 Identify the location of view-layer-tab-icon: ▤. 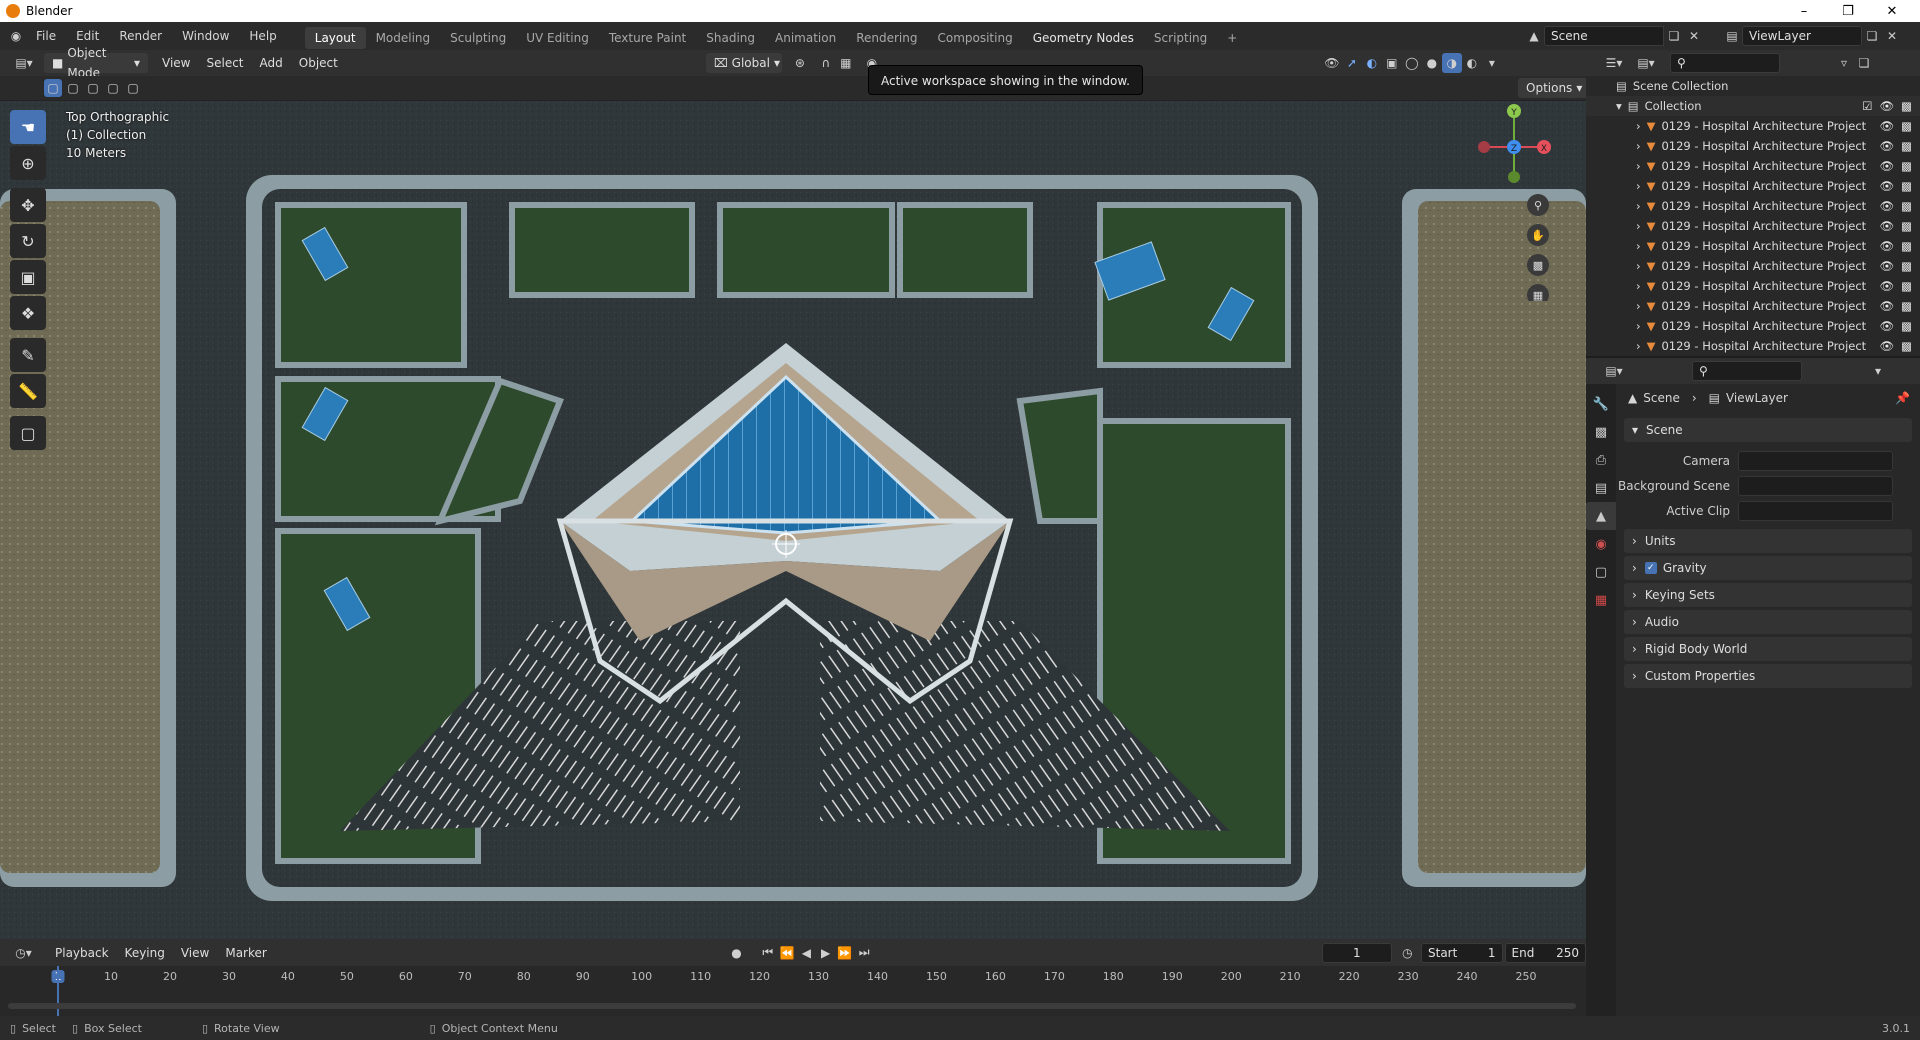
(1601, 488).